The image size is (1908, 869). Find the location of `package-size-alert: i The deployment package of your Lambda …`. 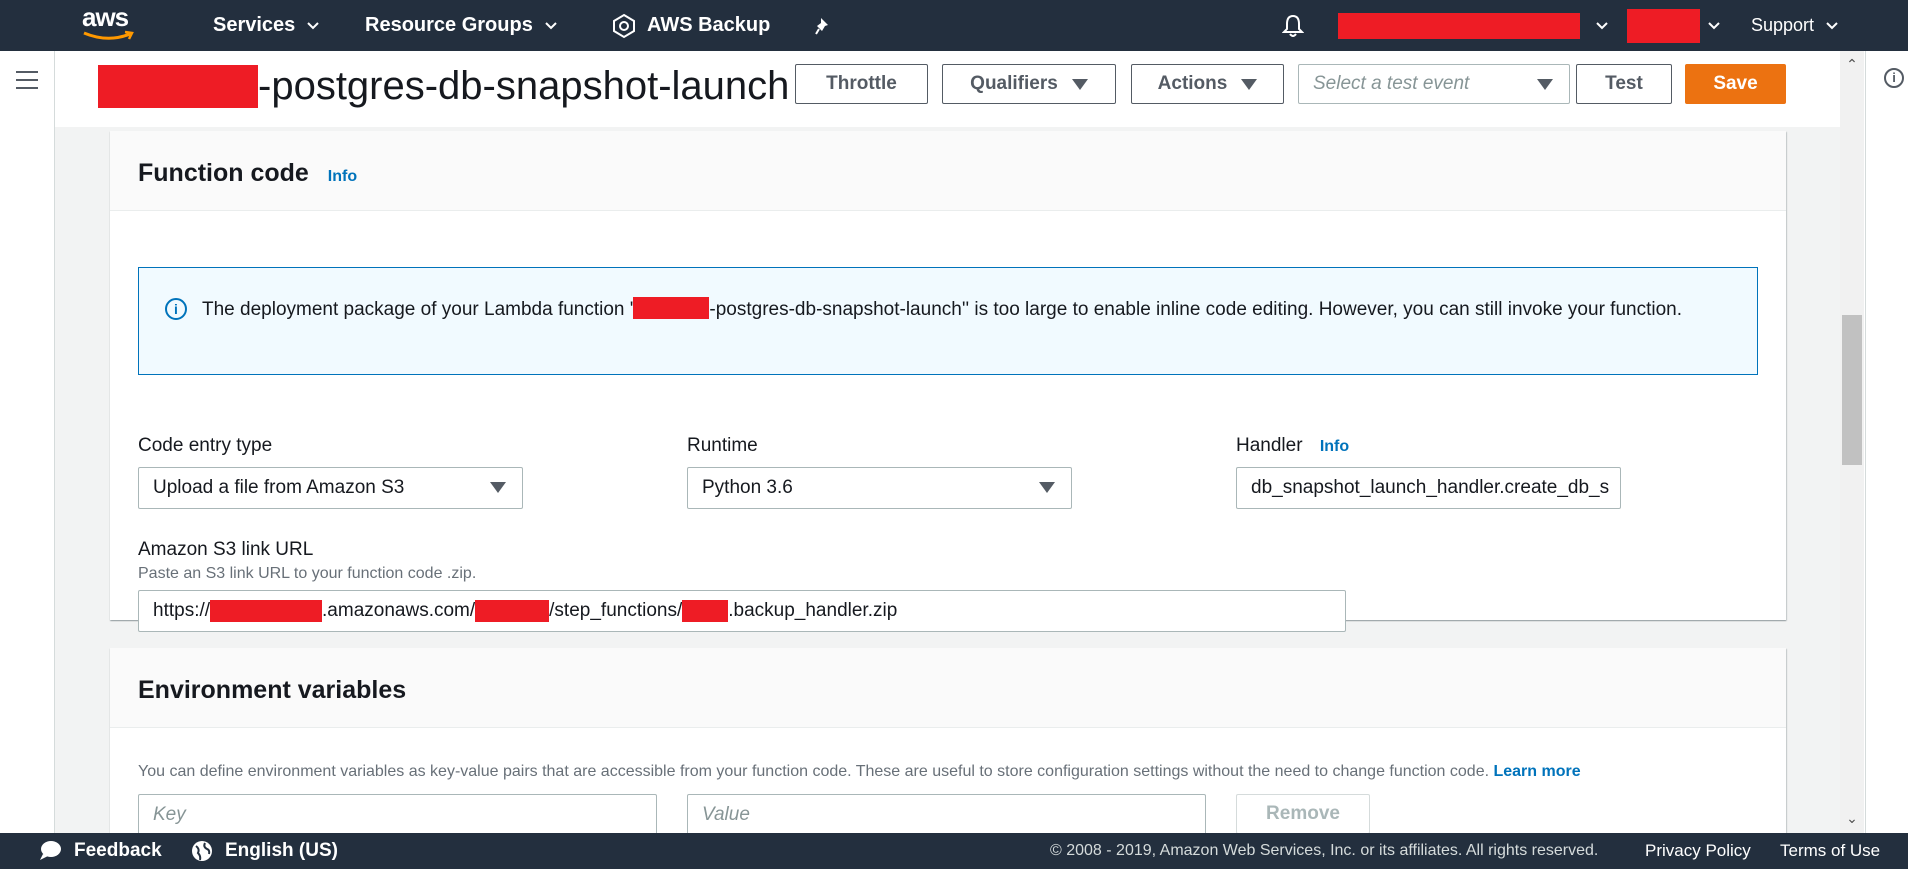

package-size-alert: i The deployment package of your Lambda … is located at coordinates (948, 321).